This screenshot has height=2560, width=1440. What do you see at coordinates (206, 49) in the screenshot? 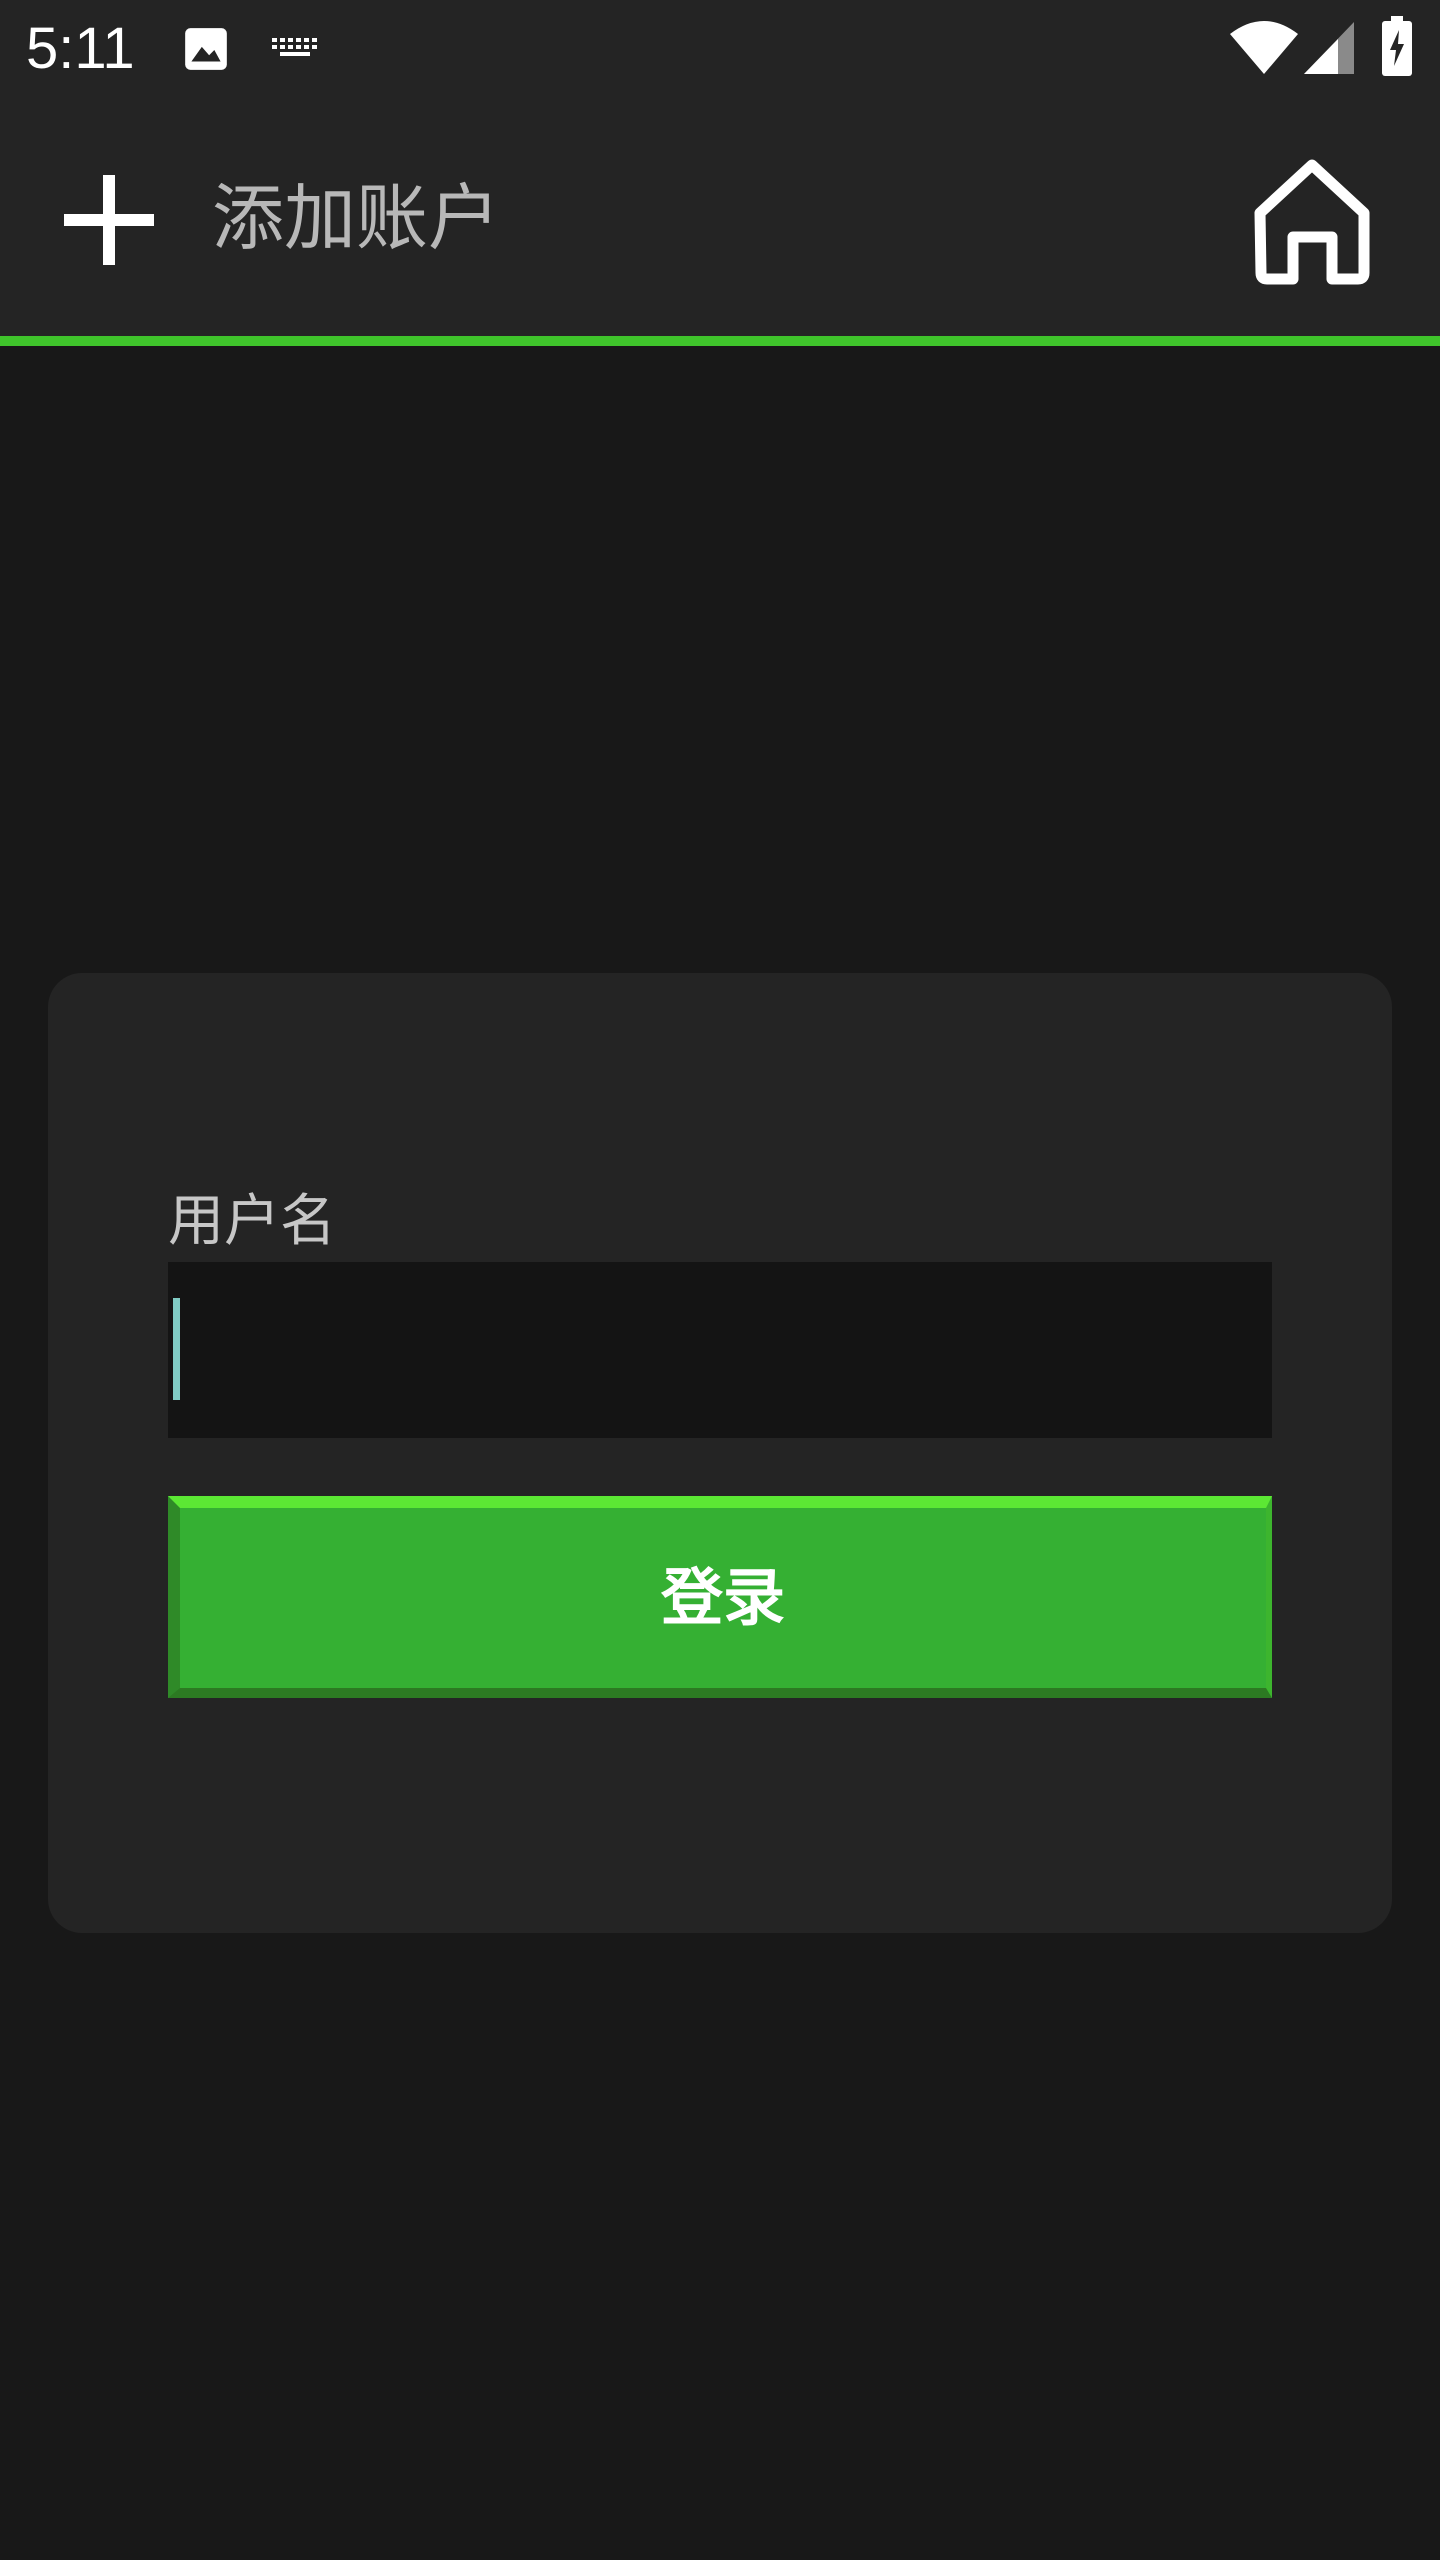
I see `image-icon` at bounding box center [206, 49].